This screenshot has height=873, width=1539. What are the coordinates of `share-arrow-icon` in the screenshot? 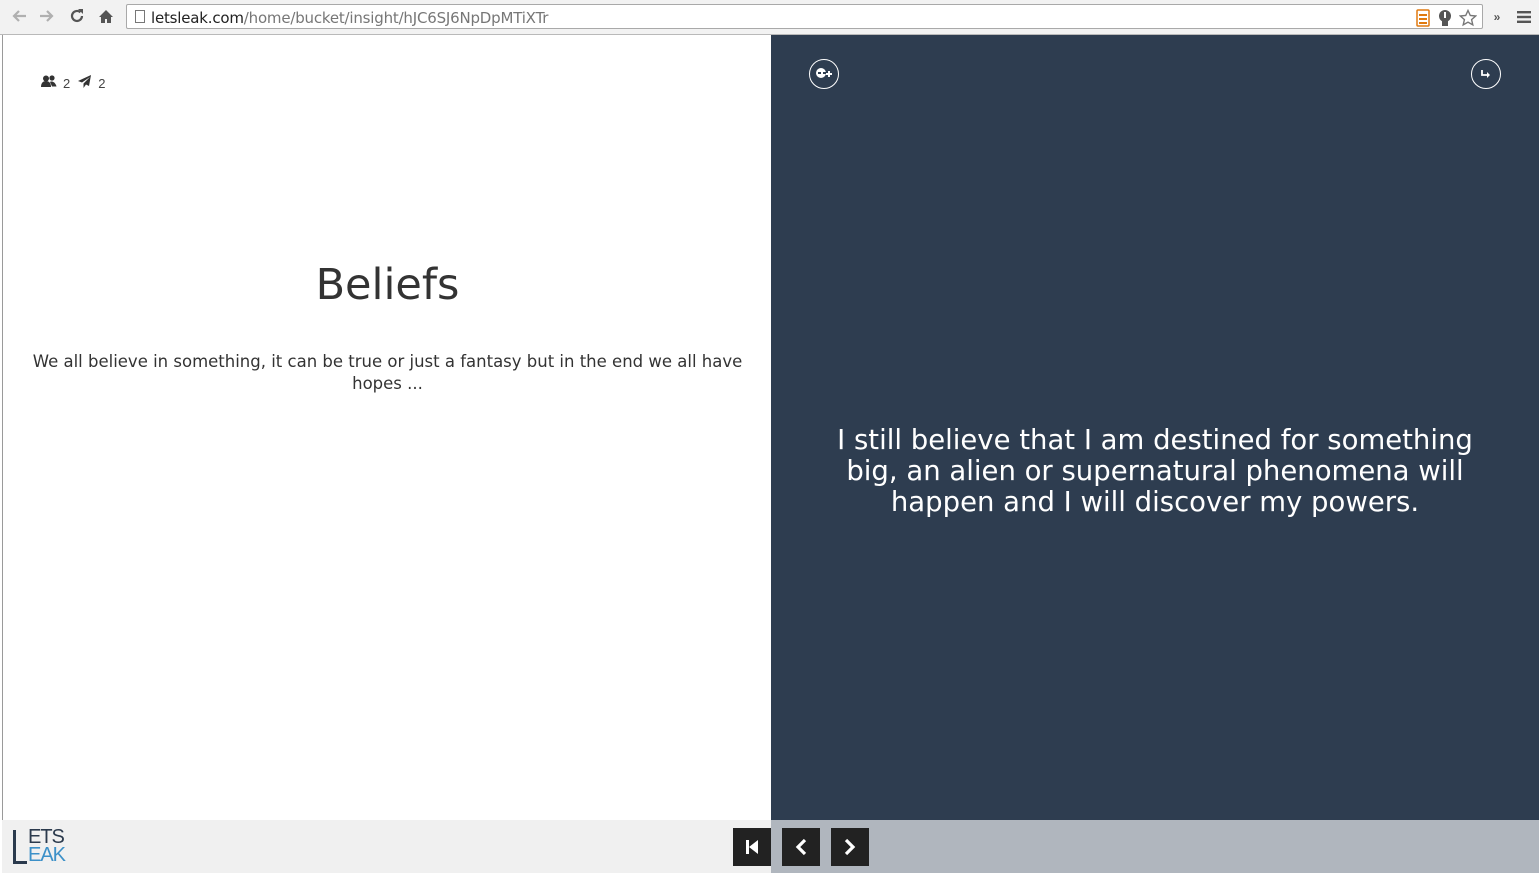 It's located at (1485, 74).